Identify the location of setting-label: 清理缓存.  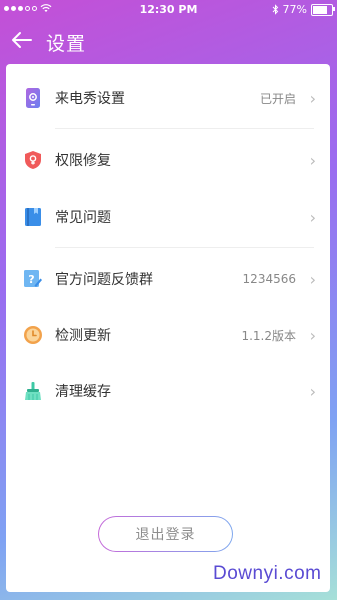
(83, 392).